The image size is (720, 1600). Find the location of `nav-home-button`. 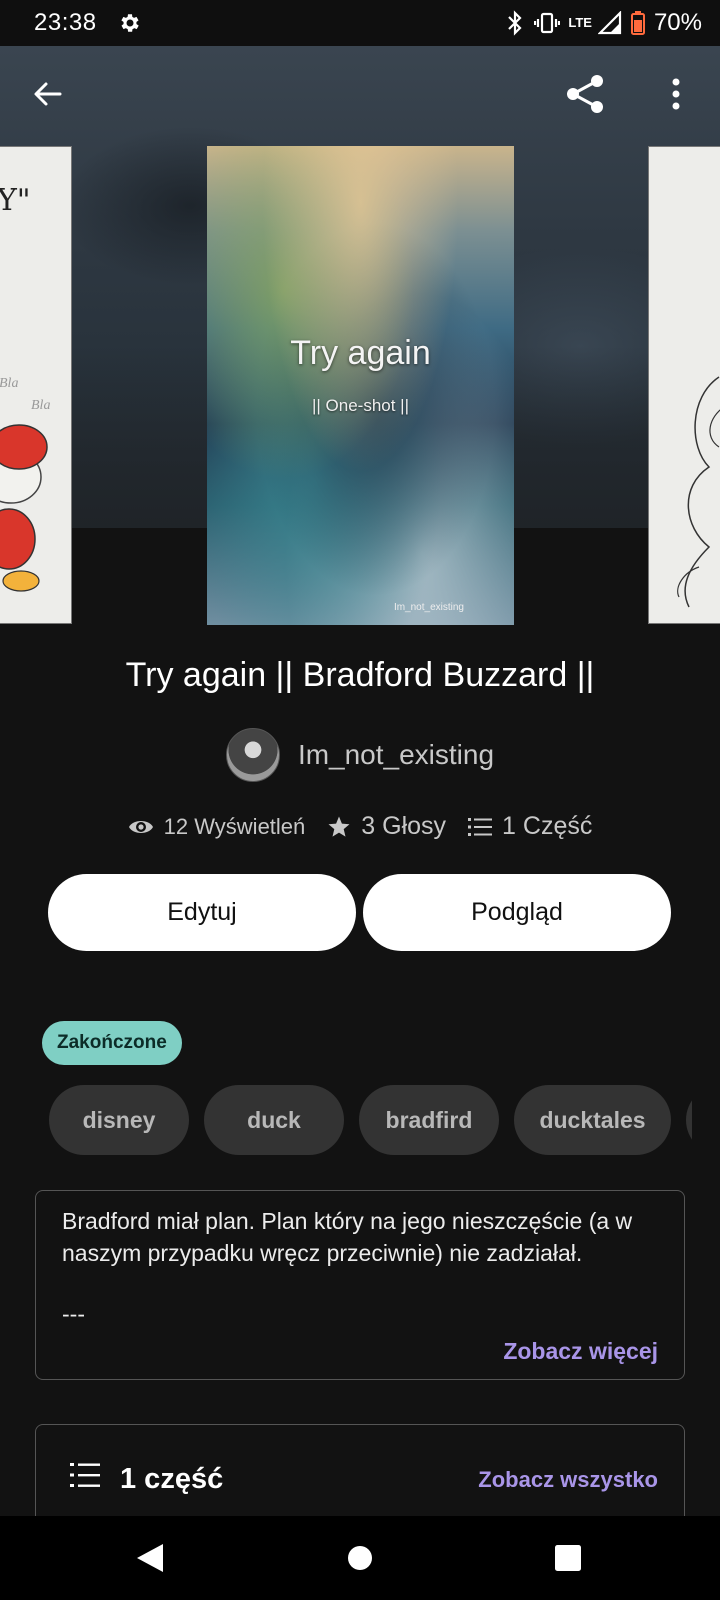

nav-home-button is located at coordinates (360, 1558).